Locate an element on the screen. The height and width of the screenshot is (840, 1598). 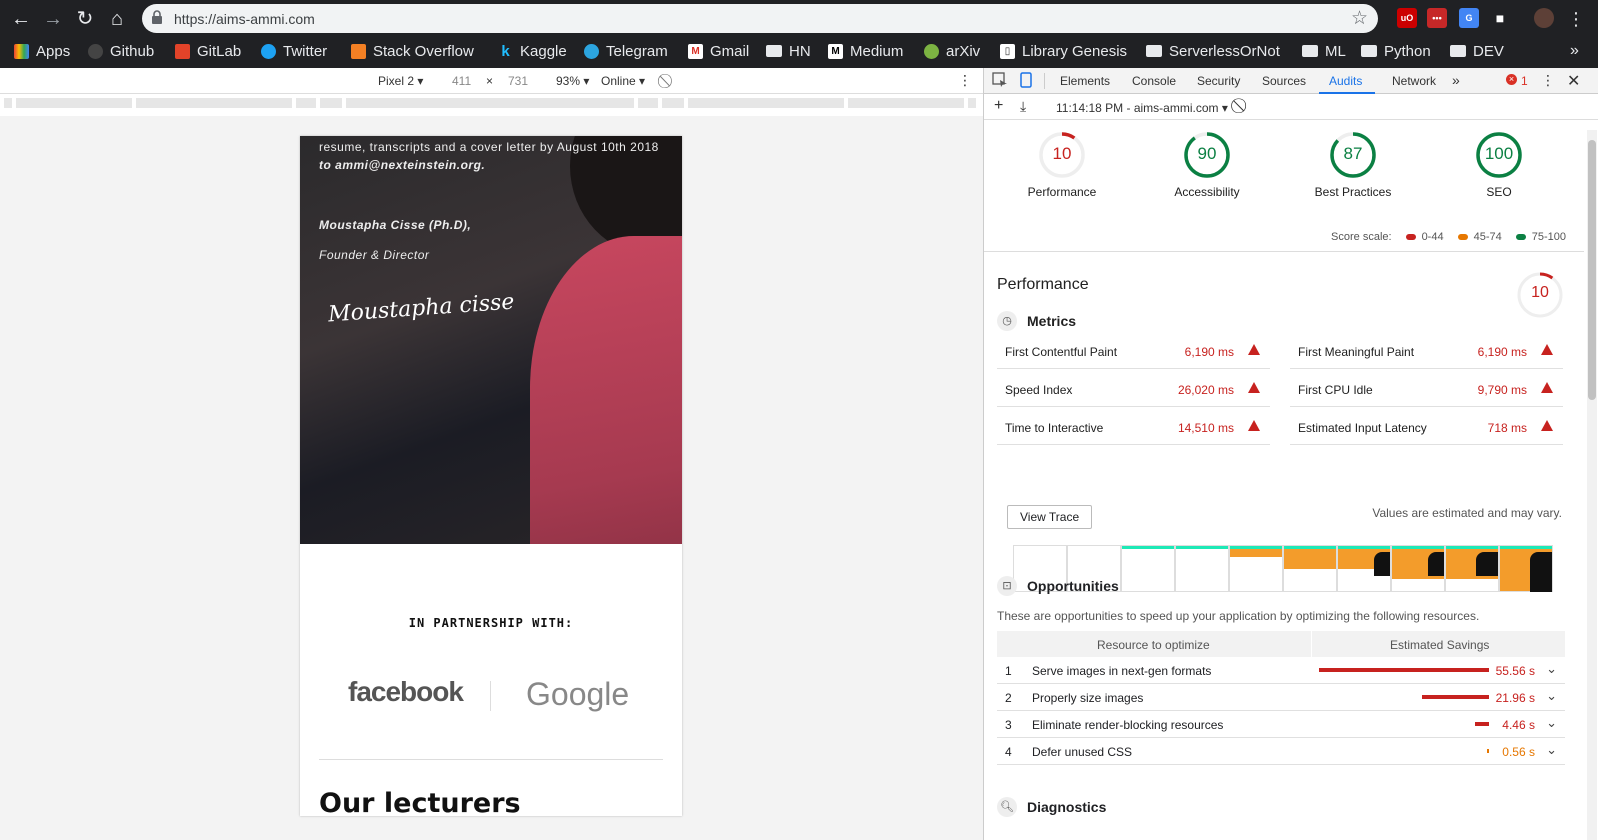
tab-network: Network is located at coordinates (1414, 81).